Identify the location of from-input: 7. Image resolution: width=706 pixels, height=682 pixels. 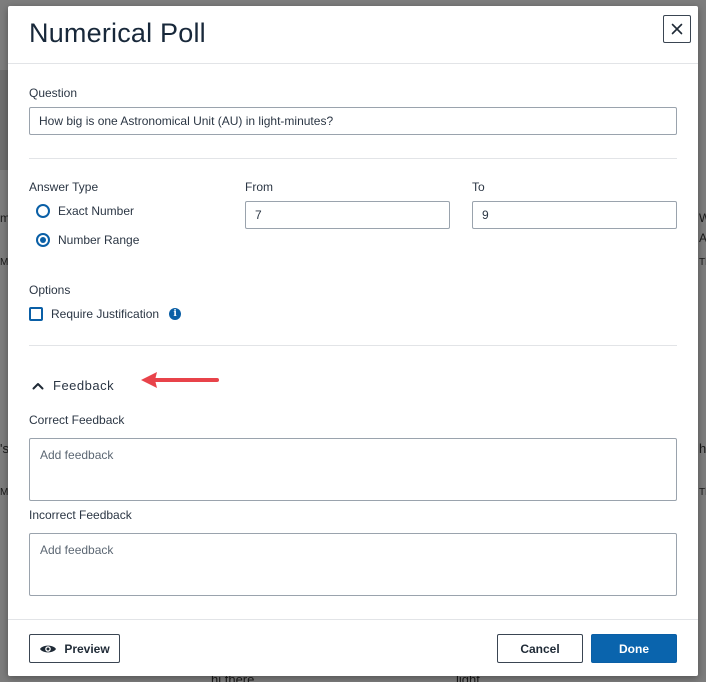
(347, 215).